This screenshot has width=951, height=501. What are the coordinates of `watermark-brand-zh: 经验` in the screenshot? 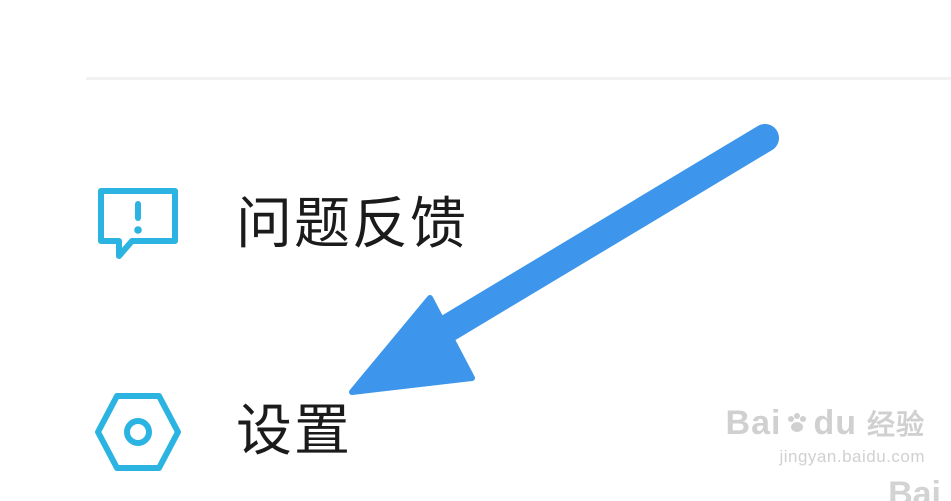 It's located at (895, 424).